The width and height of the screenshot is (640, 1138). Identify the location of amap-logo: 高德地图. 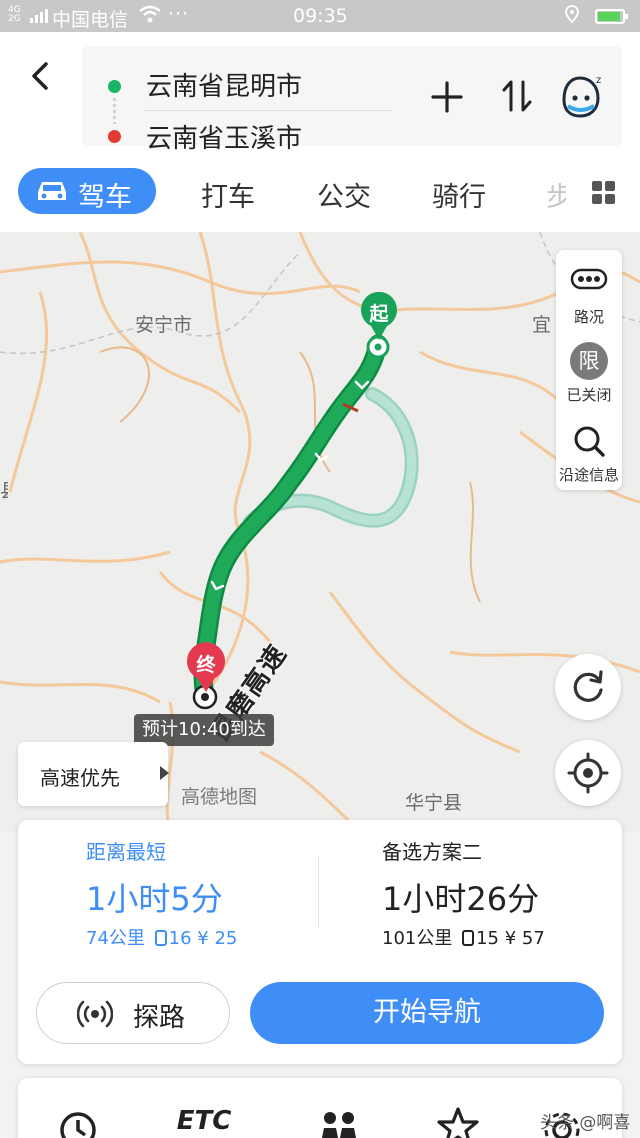
(219, 797).